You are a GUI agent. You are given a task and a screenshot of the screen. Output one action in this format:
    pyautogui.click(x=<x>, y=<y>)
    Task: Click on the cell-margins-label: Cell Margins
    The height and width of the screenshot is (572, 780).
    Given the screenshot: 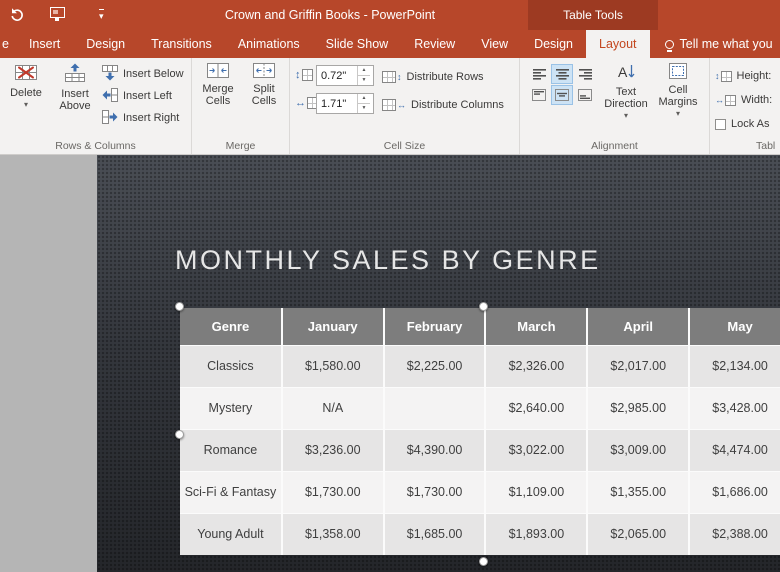 What is the action you would take?
    pyautogui.click(x=678, y=96)
    